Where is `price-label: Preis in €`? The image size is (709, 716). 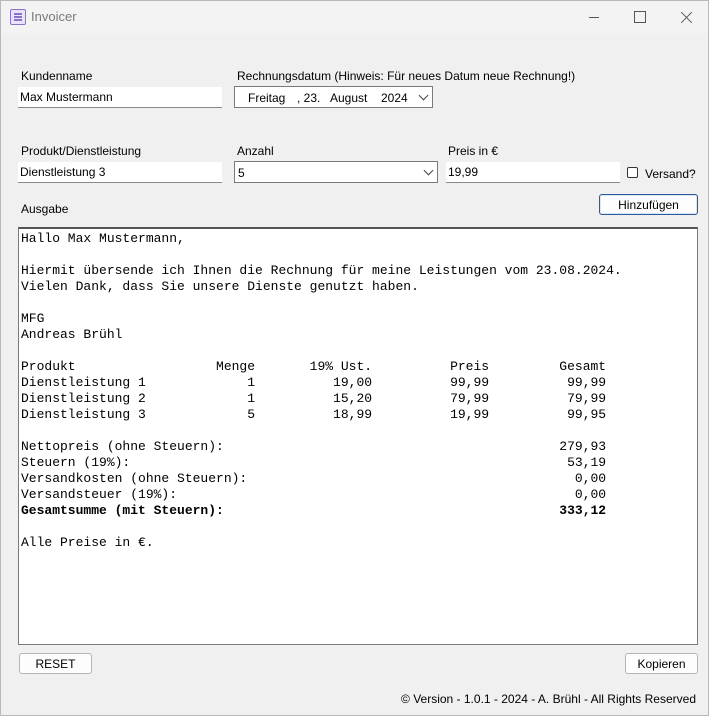
price-label: Preis in € is located at coordinates (473, 151).